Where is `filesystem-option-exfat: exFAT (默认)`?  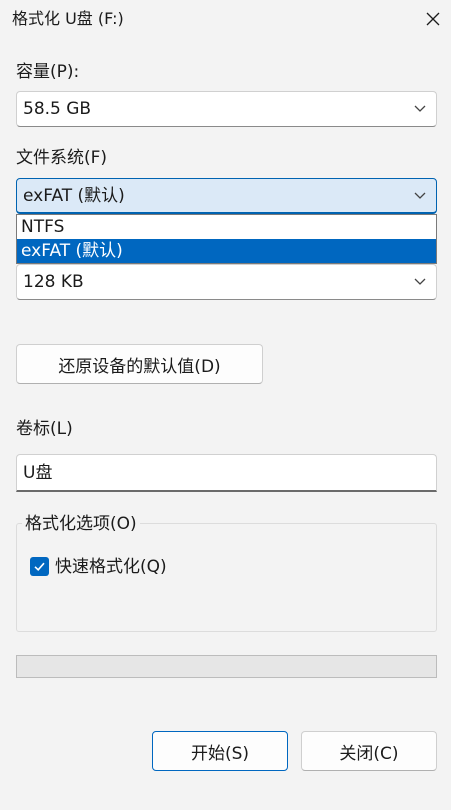
filesystem-option-exfat: exFAT (默认) is located at coordinates (226, 251).